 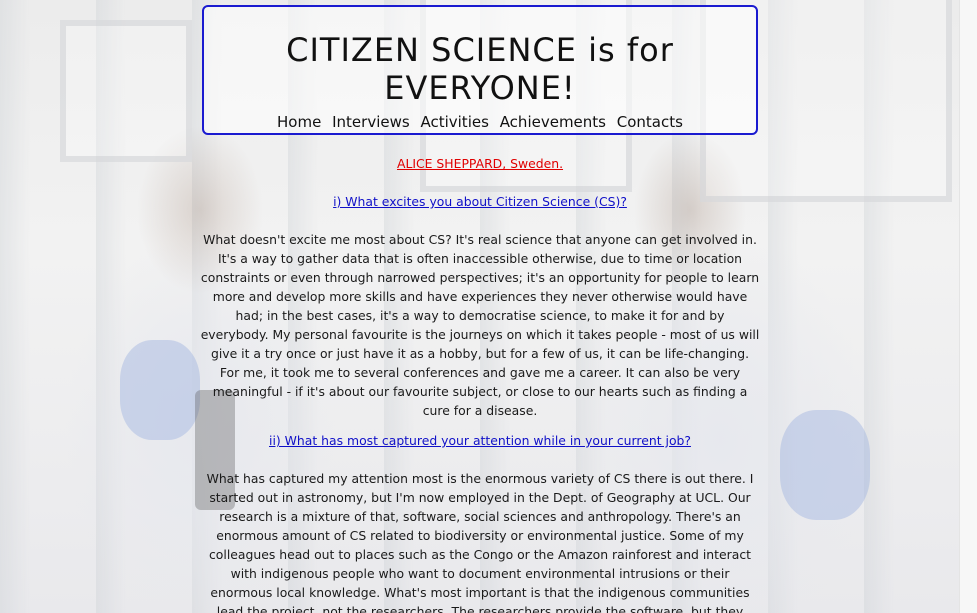 I want to click on nav-contacts: Contacts, so click(x=650, y=122).